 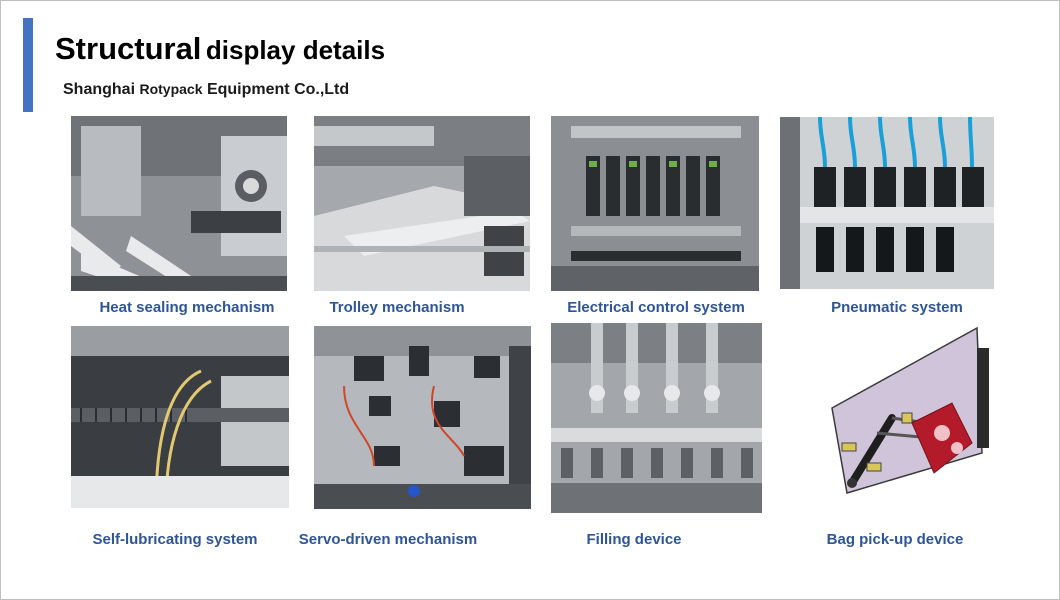 What do you see at coordinates (175, 539) in the screenshot?
I see `caption-self-lubricating: Self-lubricating system` at bounding box center [175, 539].